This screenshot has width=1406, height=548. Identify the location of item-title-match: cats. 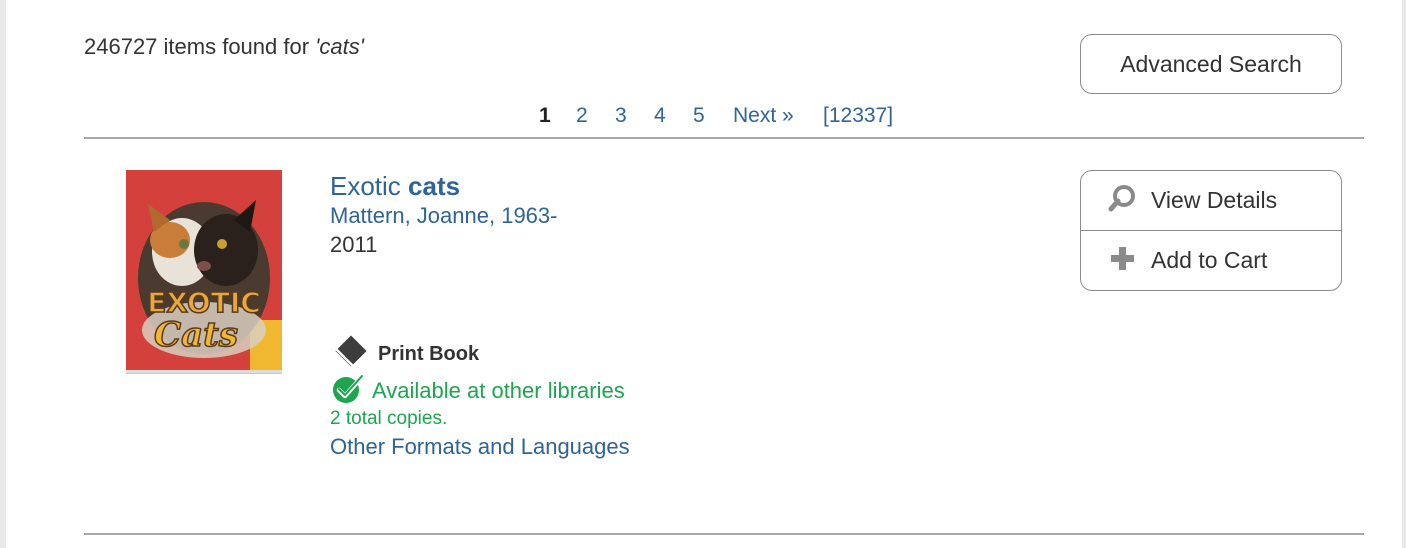
(434, 186).